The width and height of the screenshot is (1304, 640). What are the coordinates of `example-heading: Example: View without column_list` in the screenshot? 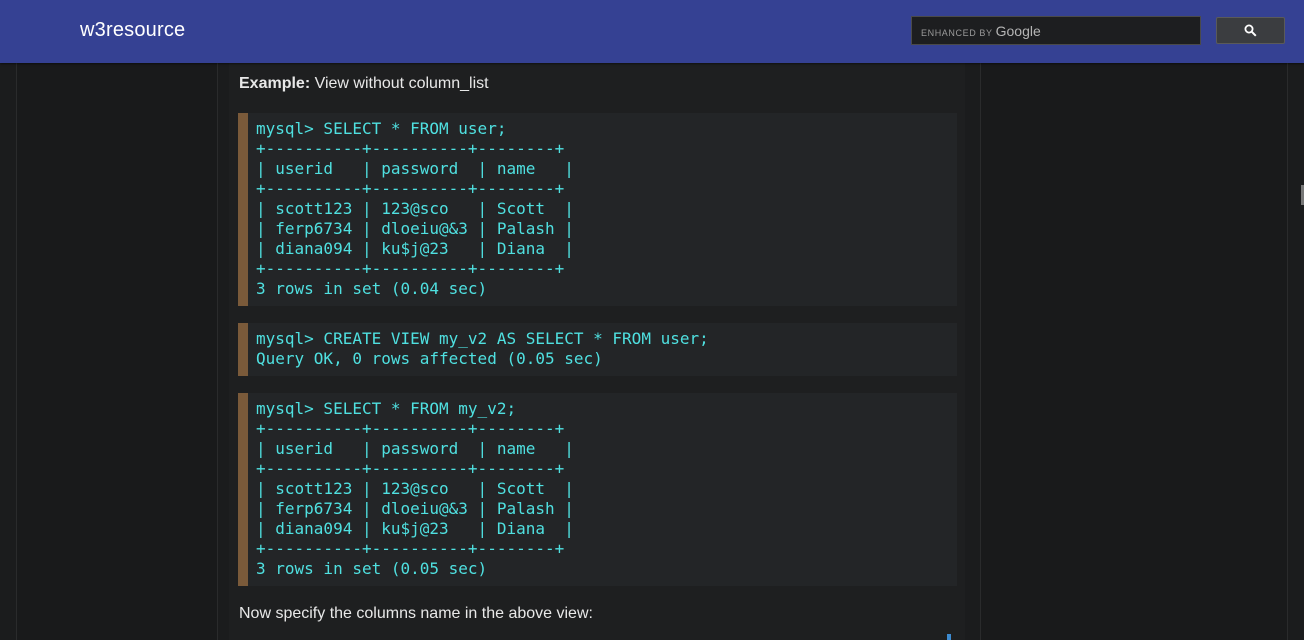 It's located at (364, 84).